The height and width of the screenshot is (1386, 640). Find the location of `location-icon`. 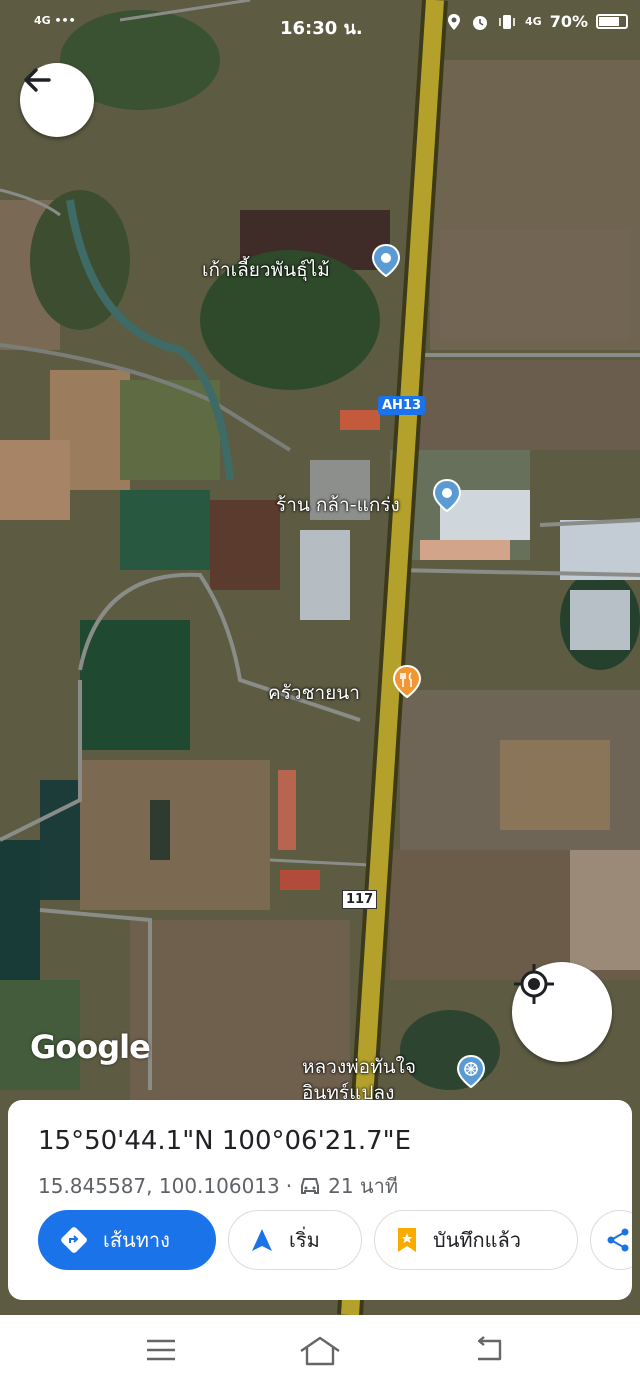

location-icon is located at coordinates (454, 21).